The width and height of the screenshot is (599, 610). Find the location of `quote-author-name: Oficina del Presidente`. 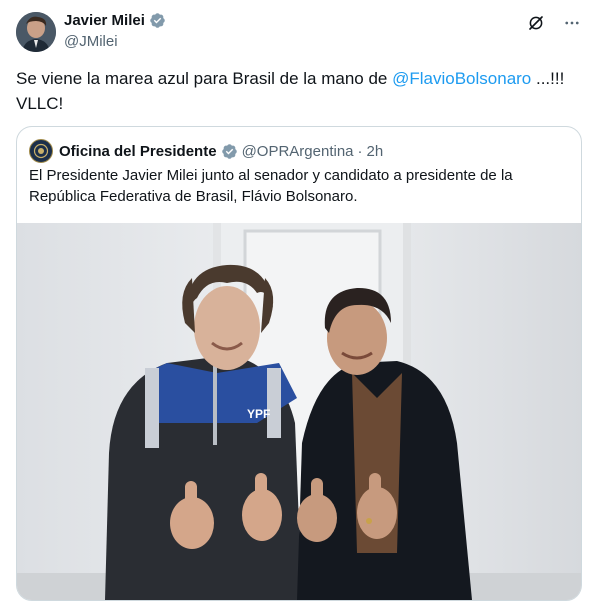

quote-author-name: Oficina del Presidente is located at coordinates (138, 151).